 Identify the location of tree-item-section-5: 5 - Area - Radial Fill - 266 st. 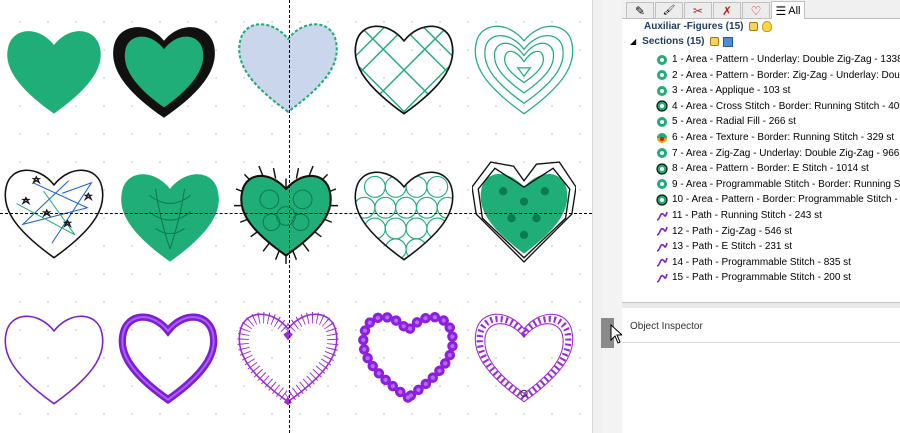
(726, 121).